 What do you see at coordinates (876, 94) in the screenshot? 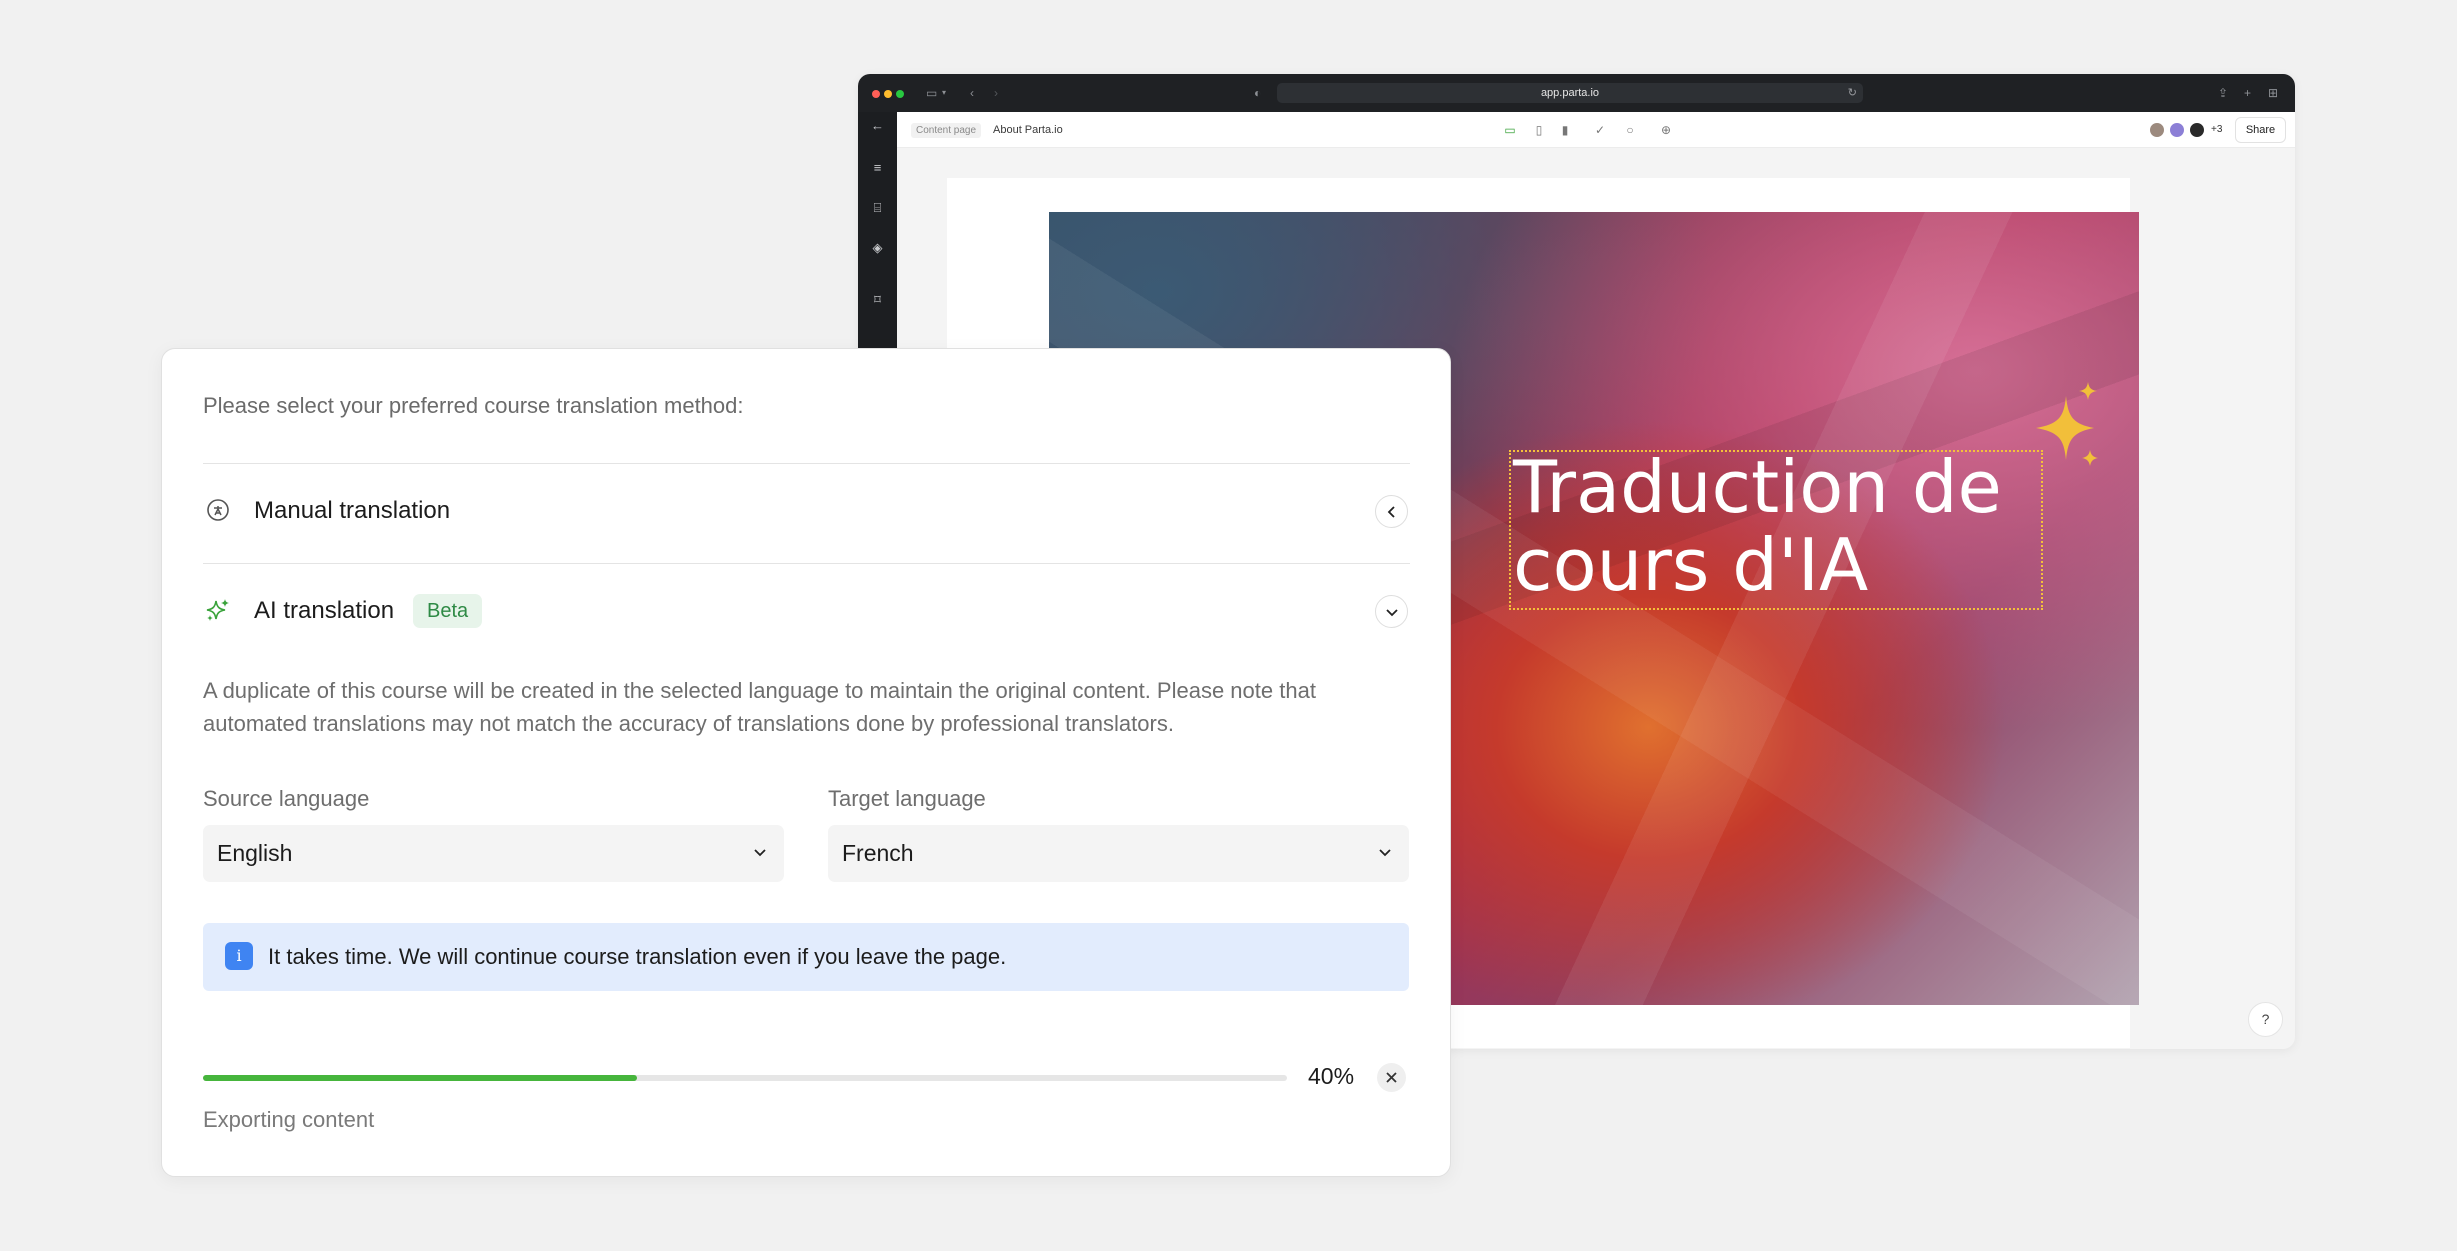
I see `close-window-button` at bounding box center [876, 94].